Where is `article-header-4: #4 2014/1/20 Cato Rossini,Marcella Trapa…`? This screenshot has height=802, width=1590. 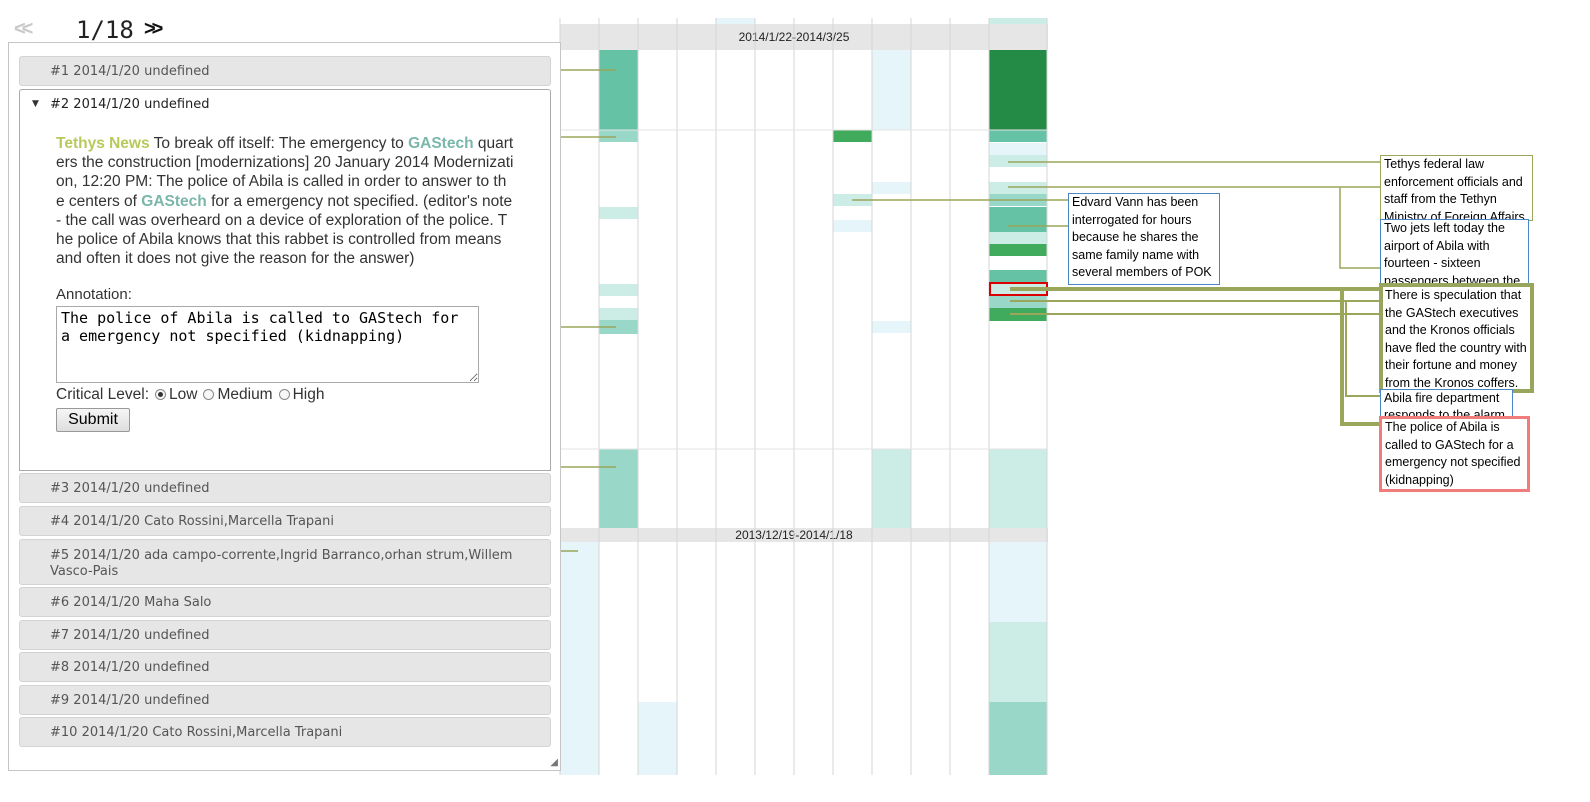
article-header-4: #4 2014/1/20 Cato Rossini,Marcella Trapa… is located at coordinates (285, 521).